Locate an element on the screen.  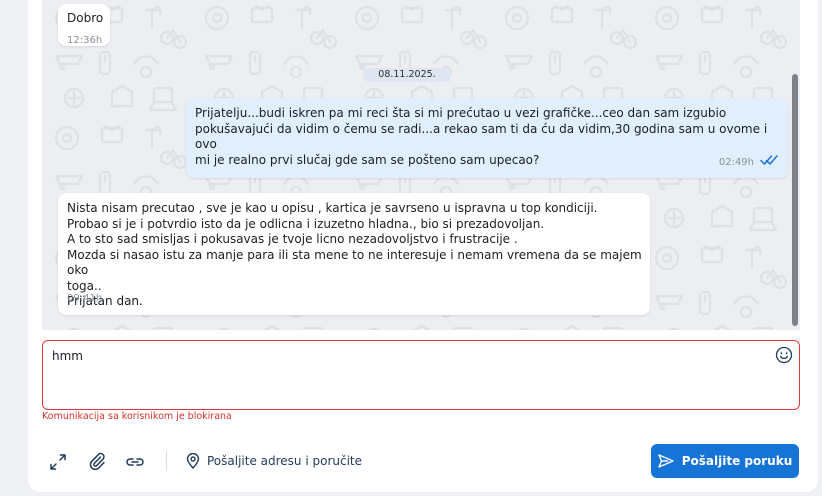
send-message-button: Pošaljite poruku is located at coordinates (725, 461).